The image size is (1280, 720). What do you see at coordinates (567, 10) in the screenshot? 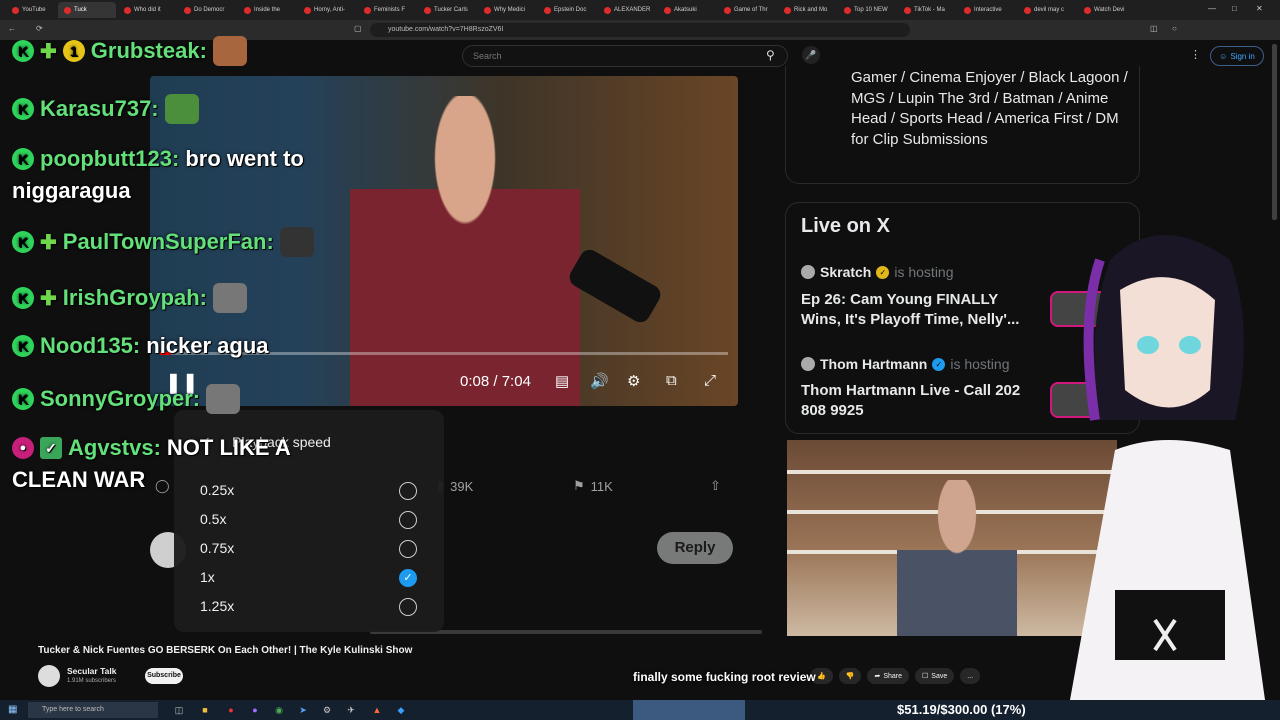
I see `browser-tab: Epstein Doc` at bounding box center [567, 10].